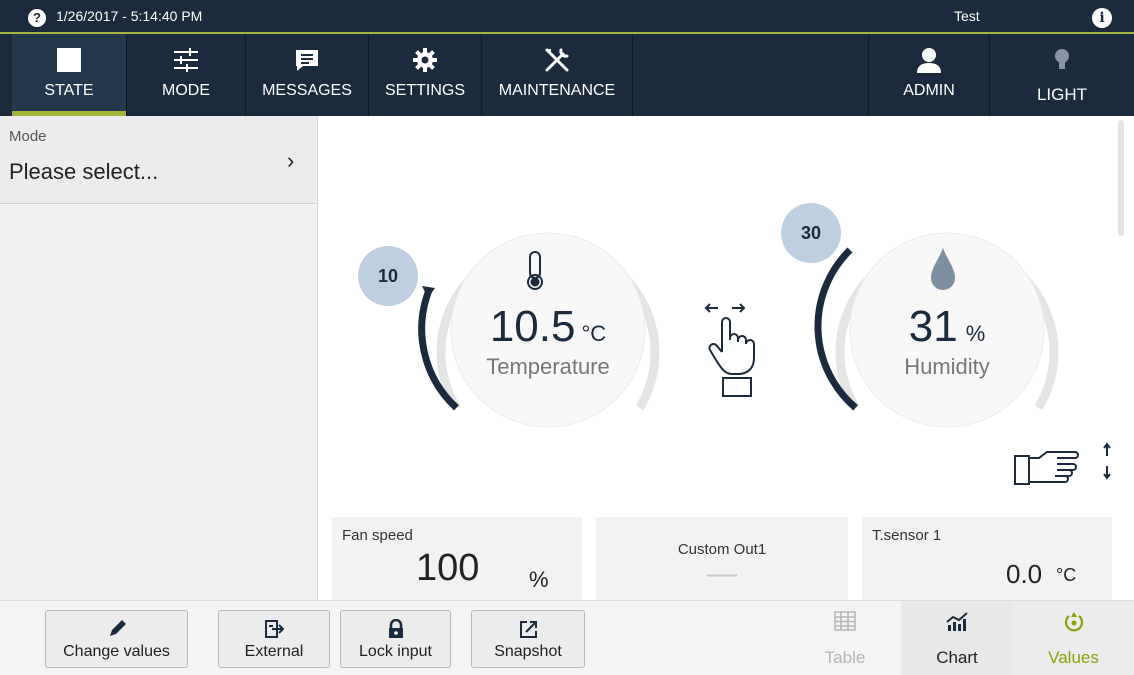  I want to click on info-icon: i, so click(1102, 18).